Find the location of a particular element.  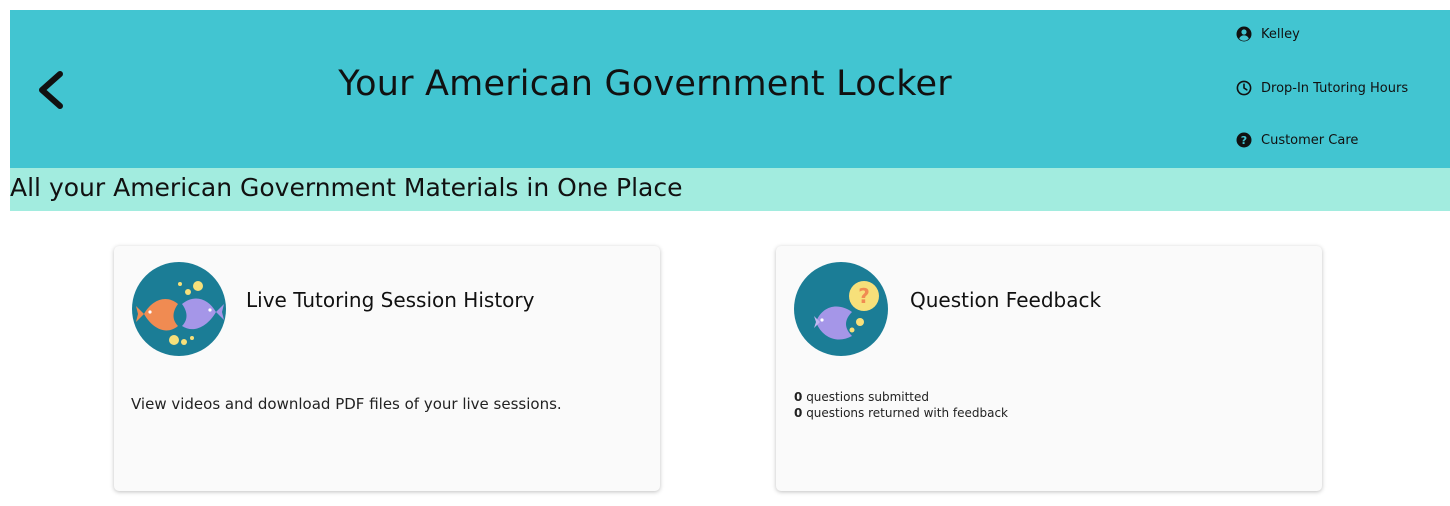

questions-submitted-label: questions submitted is located at coordinates (868, 397).